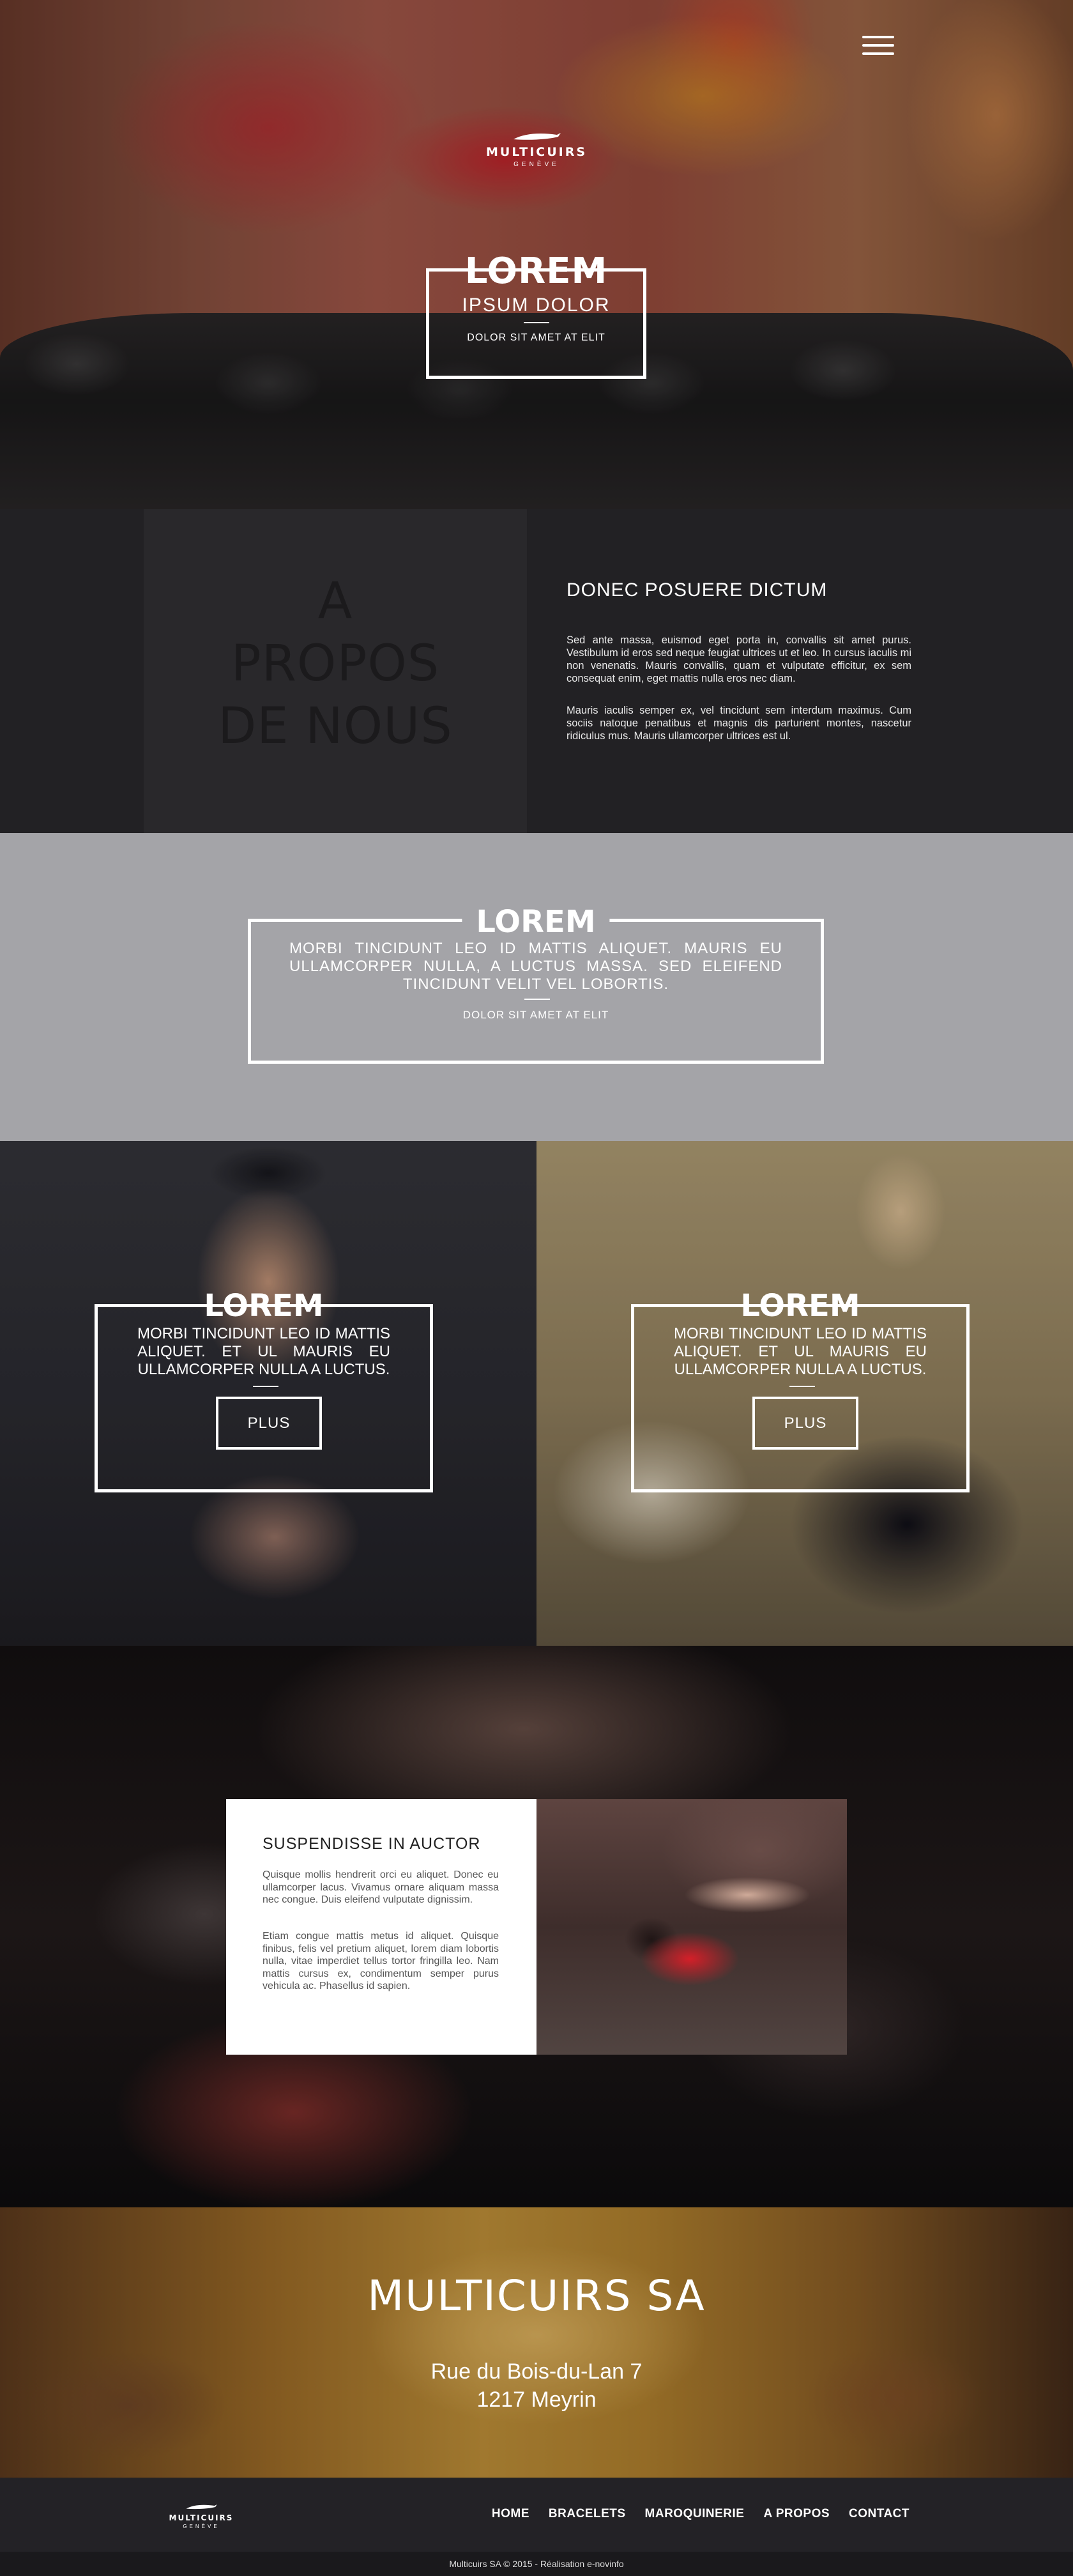  I want to click on logo-location: GENÈVE, so click(536, 164).